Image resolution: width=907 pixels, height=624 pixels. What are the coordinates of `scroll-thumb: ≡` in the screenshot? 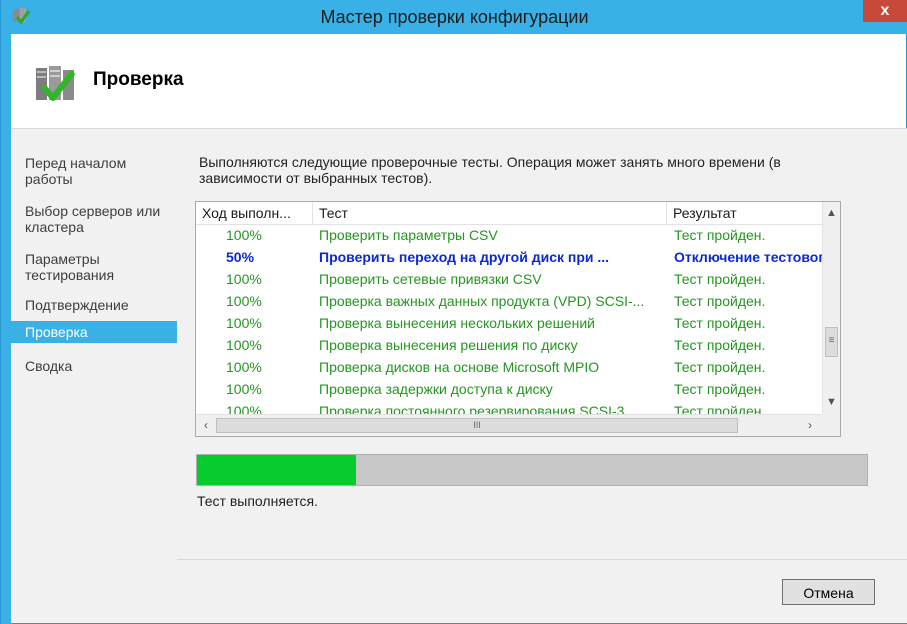 It's located at (831, 342).